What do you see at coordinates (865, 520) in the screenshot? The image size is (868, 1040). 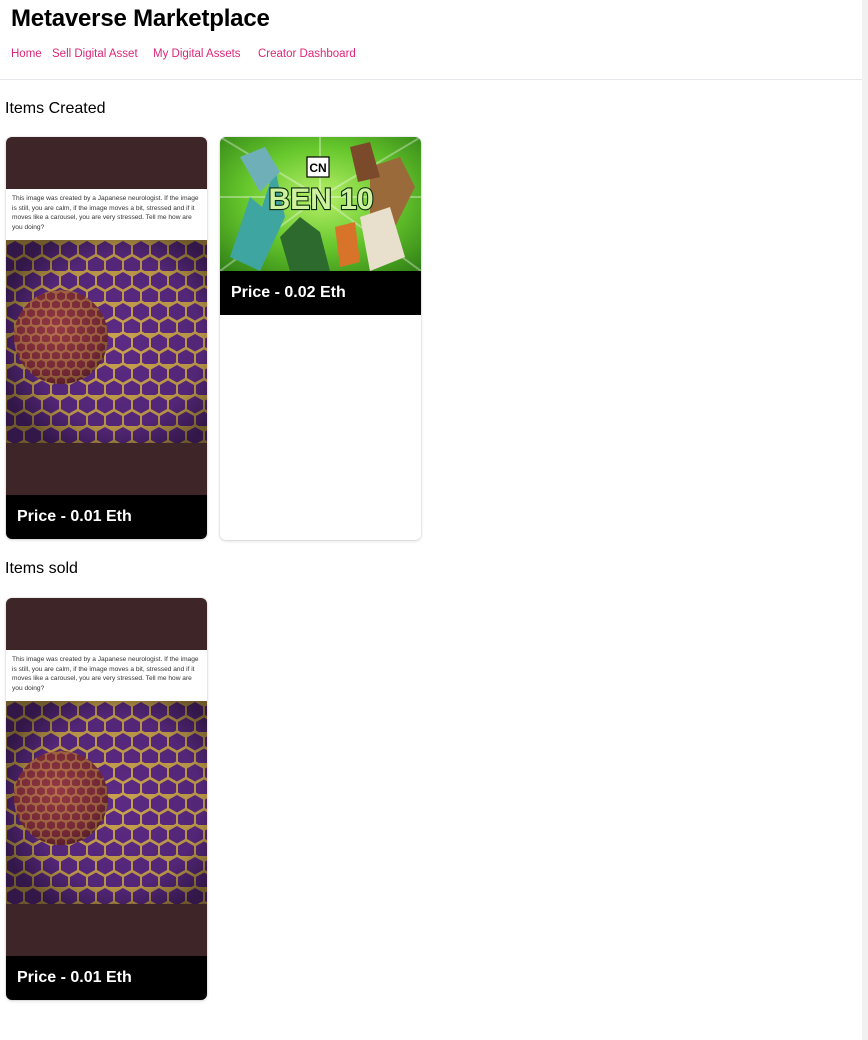 I see `scrollbar` at bounding box center [865, 520].